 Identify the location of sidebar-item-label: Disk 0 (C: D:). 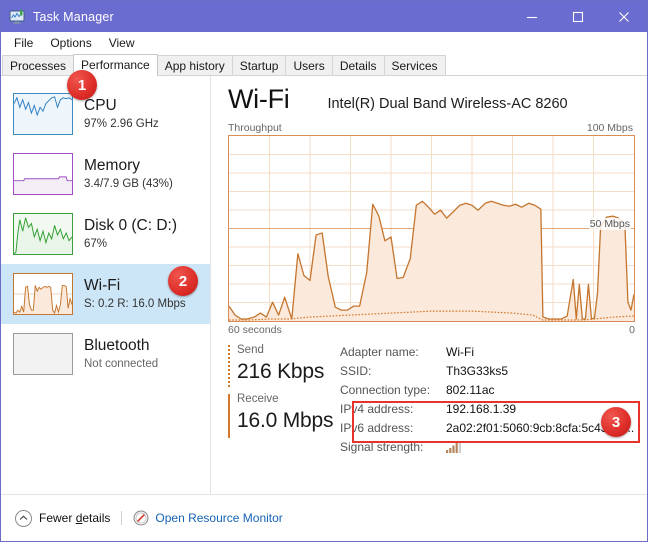
(130, 225).